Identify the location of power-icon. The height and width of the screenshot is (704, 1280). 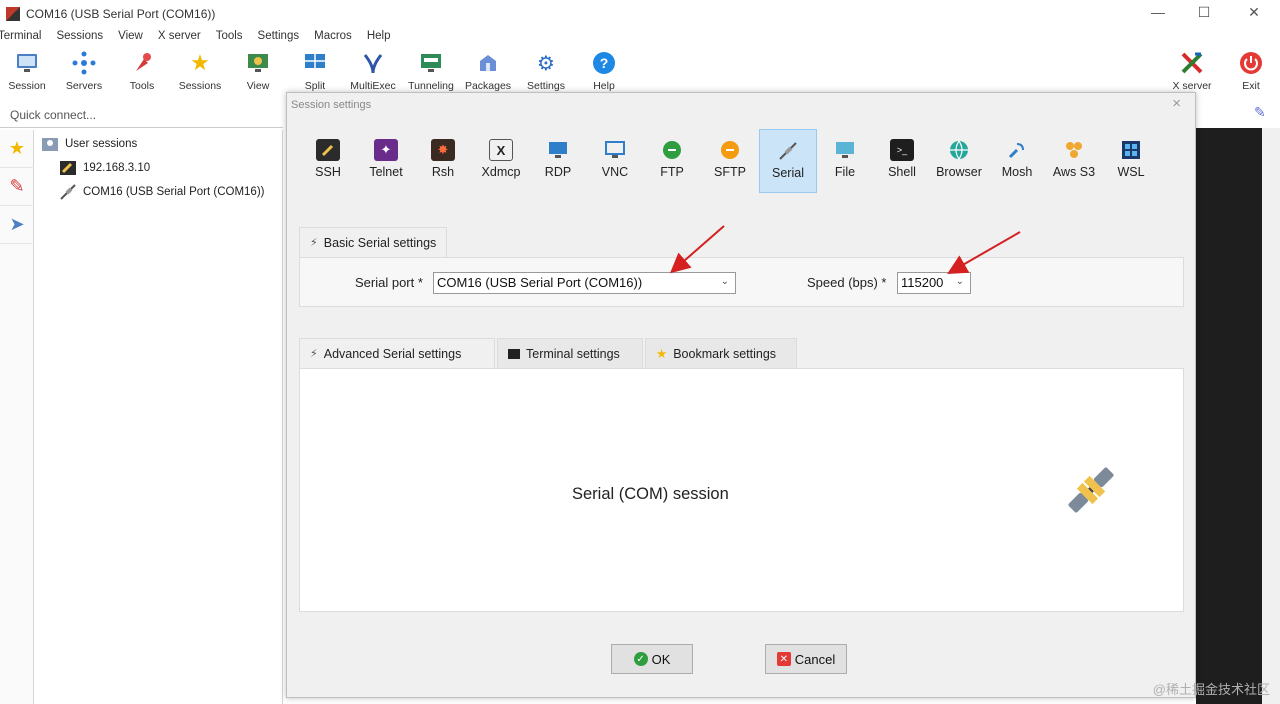
(1251, 63).